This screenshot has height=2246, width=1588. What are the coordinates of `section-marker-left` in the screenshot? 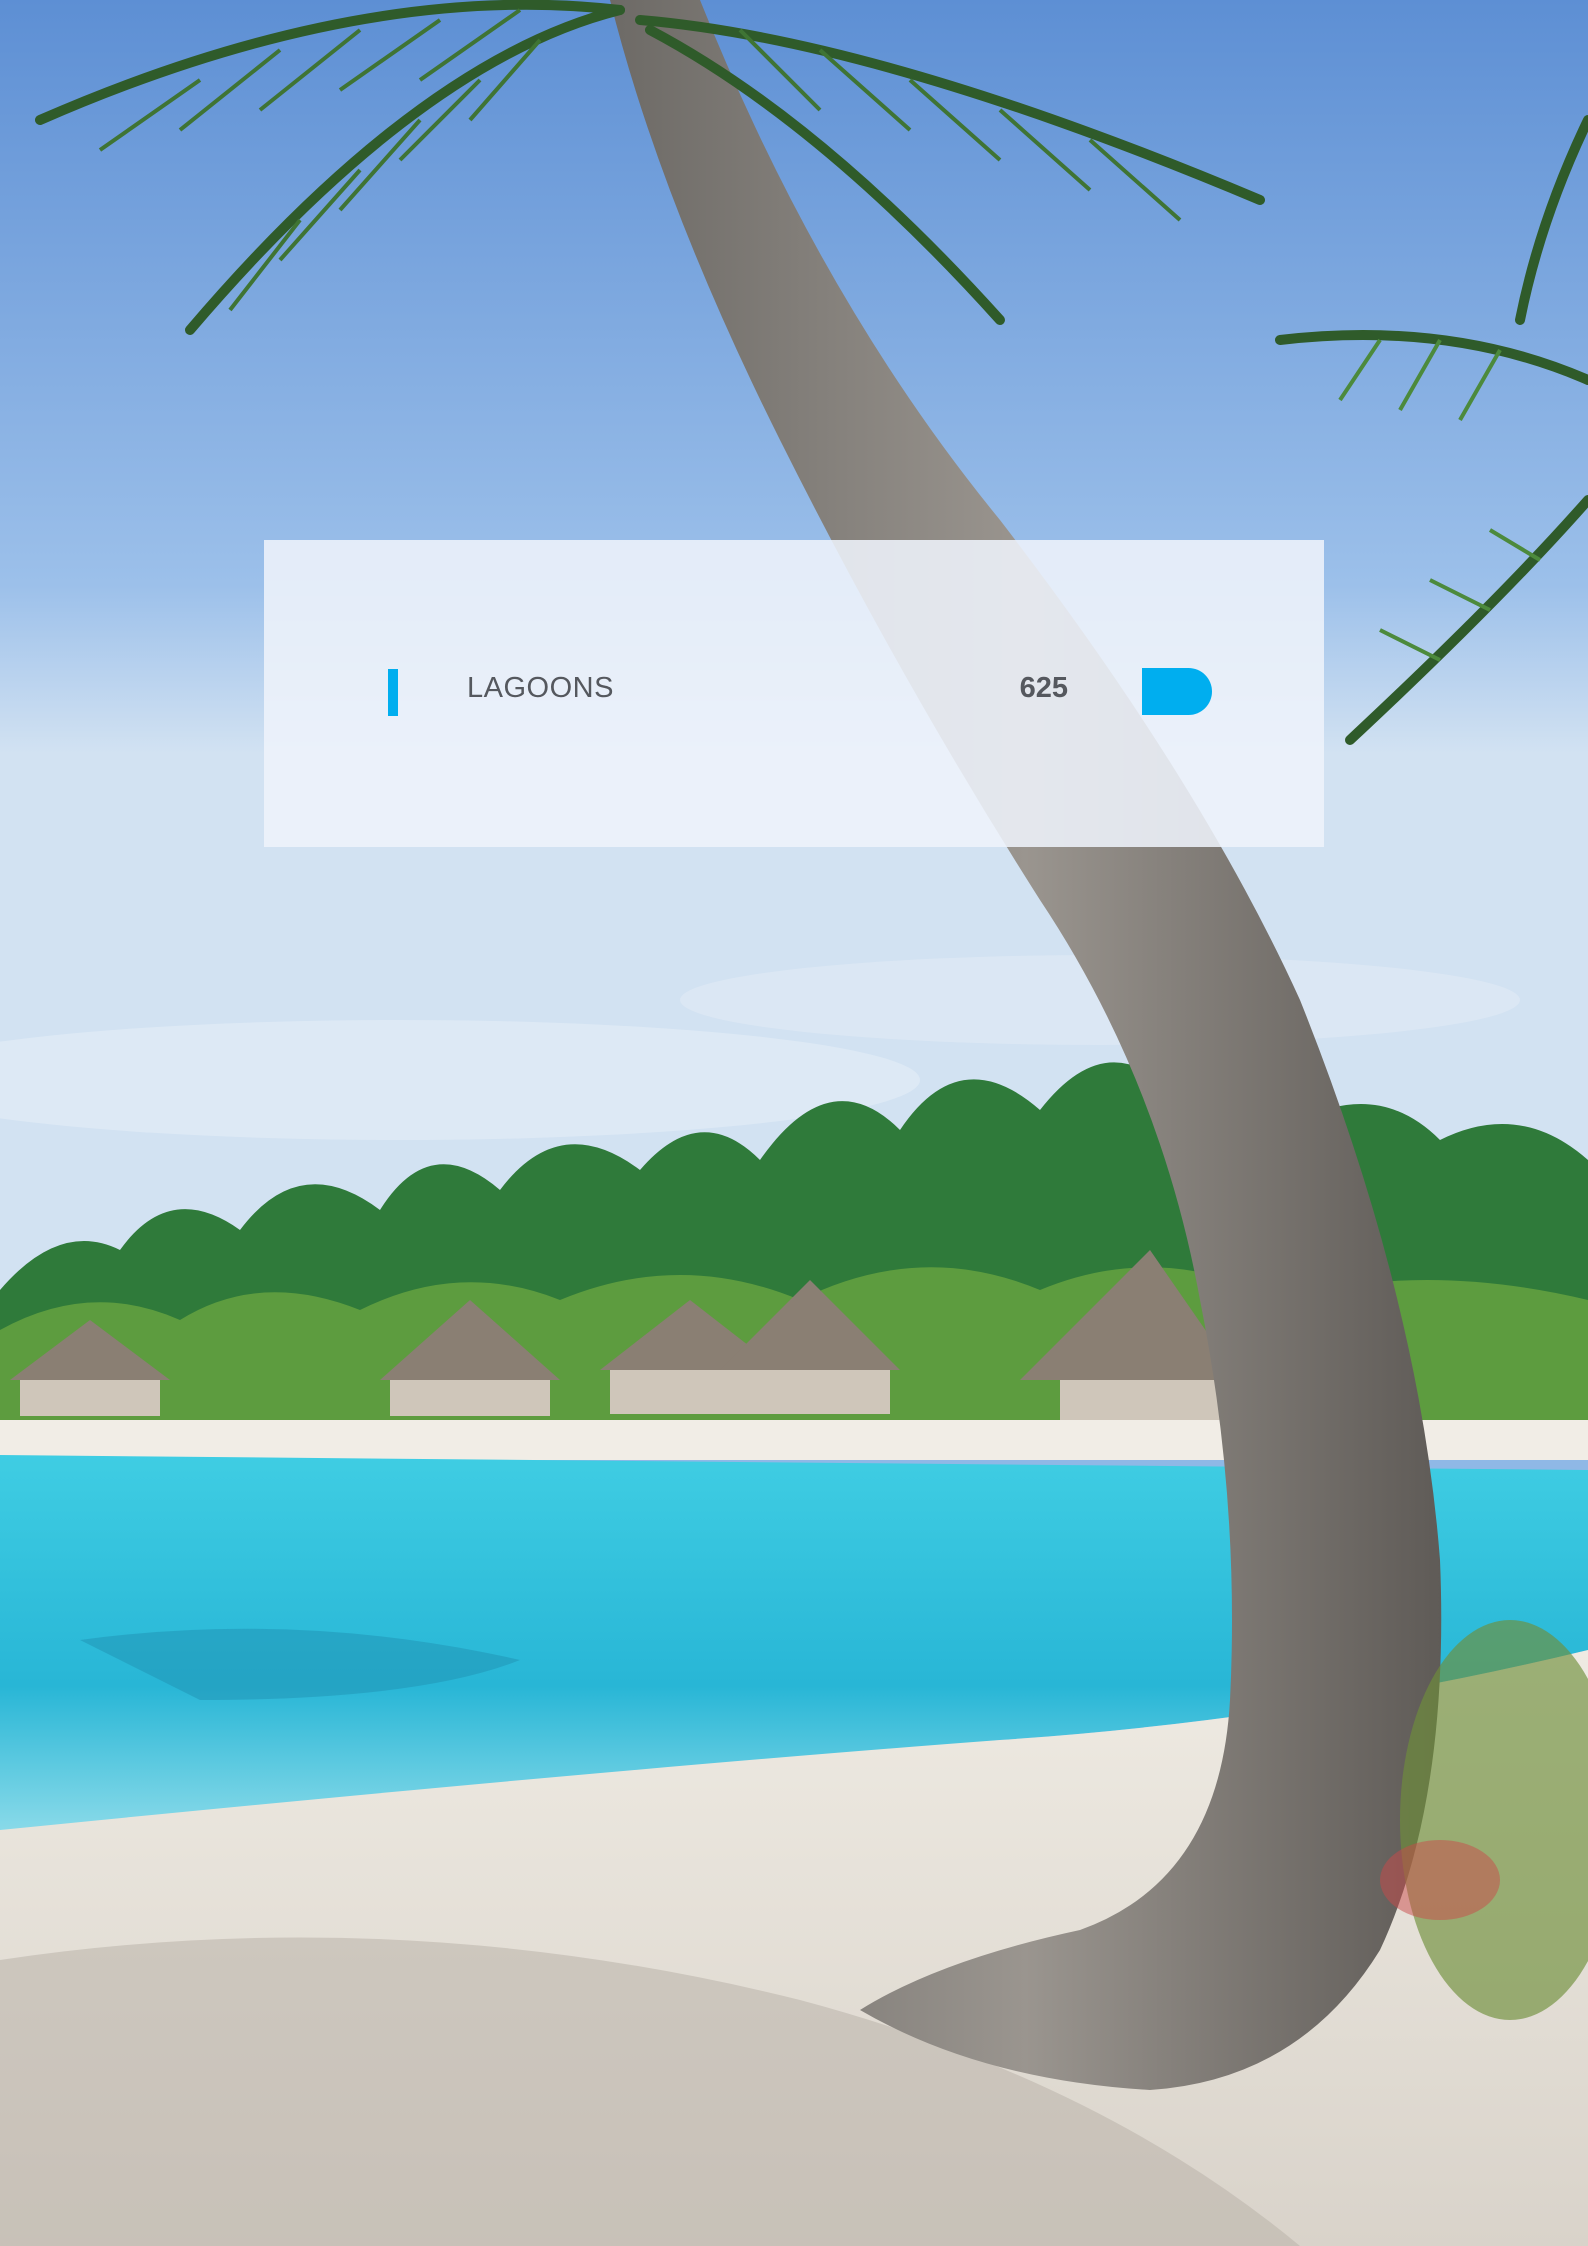 It's located at (393, 692).